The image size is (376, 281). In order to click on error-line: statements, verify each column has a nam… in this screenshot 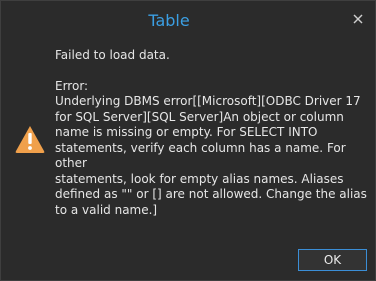, I will do `click(200, 155)`.